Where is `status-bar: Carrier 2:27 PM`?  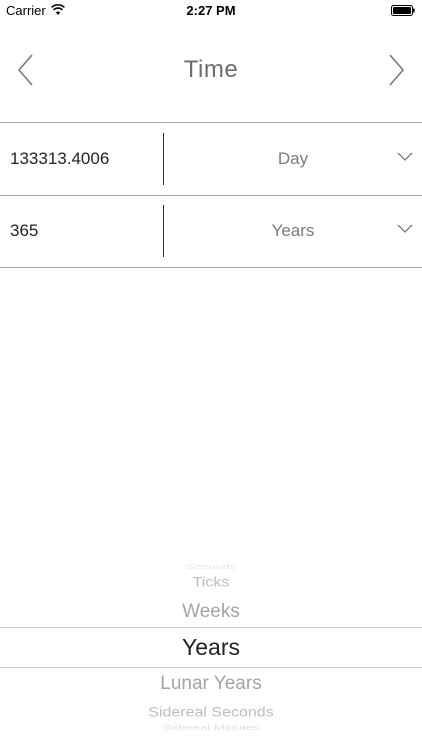 status-bar: Carrier 2:27 PM is located at coordinates (211, 11).